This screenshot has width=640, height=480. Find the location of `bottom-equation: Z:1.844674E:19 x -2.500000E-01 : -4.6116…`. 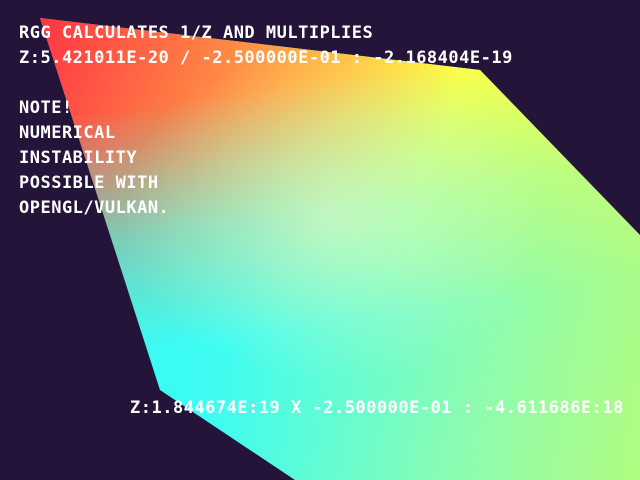

bottom-equation: Z:1.844674E:19 x -2.500000E-01 : -4.6116… is located at coordinates (377, 408).